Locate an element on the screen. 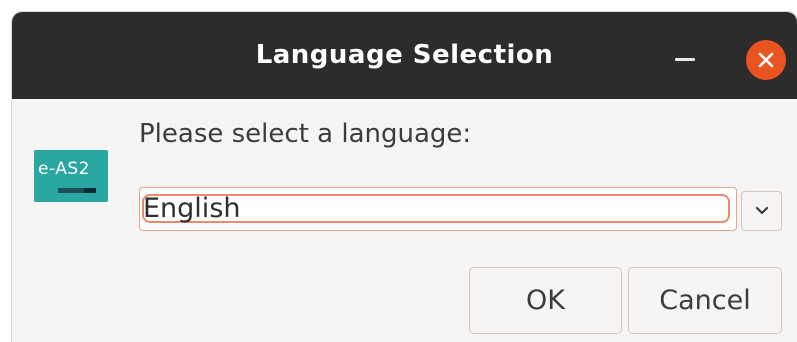 The height and width of the screenshot is (342, 797). language-select-value: English is located at coordinates (192, 209).